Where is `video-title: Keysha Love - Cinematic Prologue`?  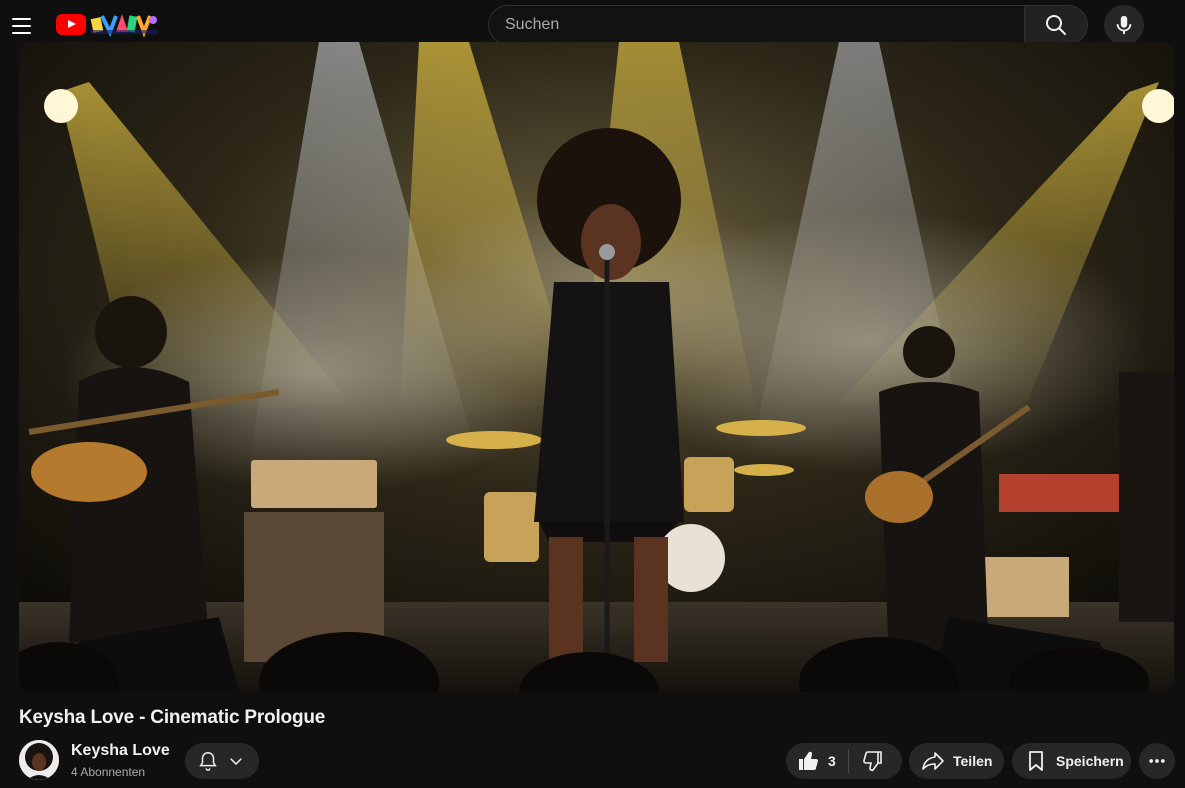 video-title: Keysha Love - Cinematic Prologue is located at coordinates (172, 717).